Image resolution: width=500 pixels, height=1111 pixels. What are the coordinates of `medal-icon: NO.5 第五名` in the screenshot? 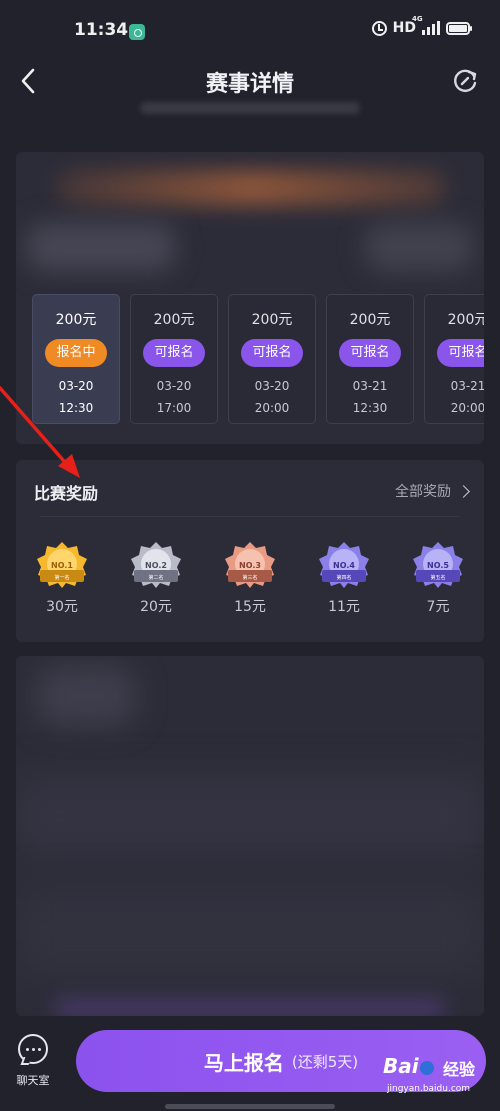 It's located at (438, 565).